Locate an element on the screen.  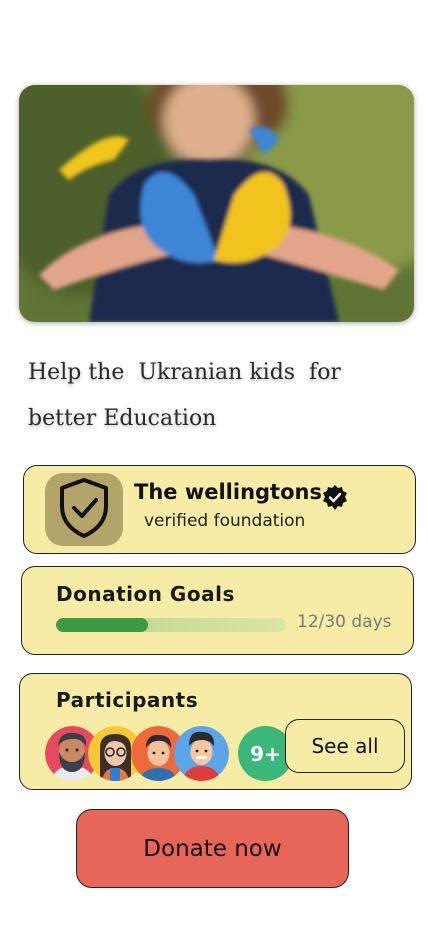
shield-check-icon is located at coordinates (84, 510).